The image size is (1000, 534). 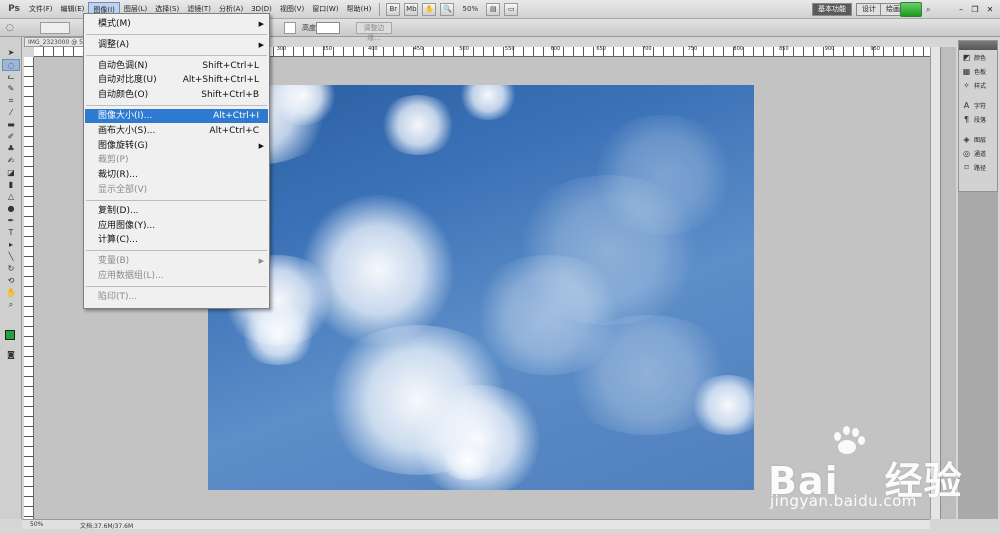 What do you see at coordinates (978, 45) in the screenshot?
I see `panel-header` at bounding box center [978, 45].